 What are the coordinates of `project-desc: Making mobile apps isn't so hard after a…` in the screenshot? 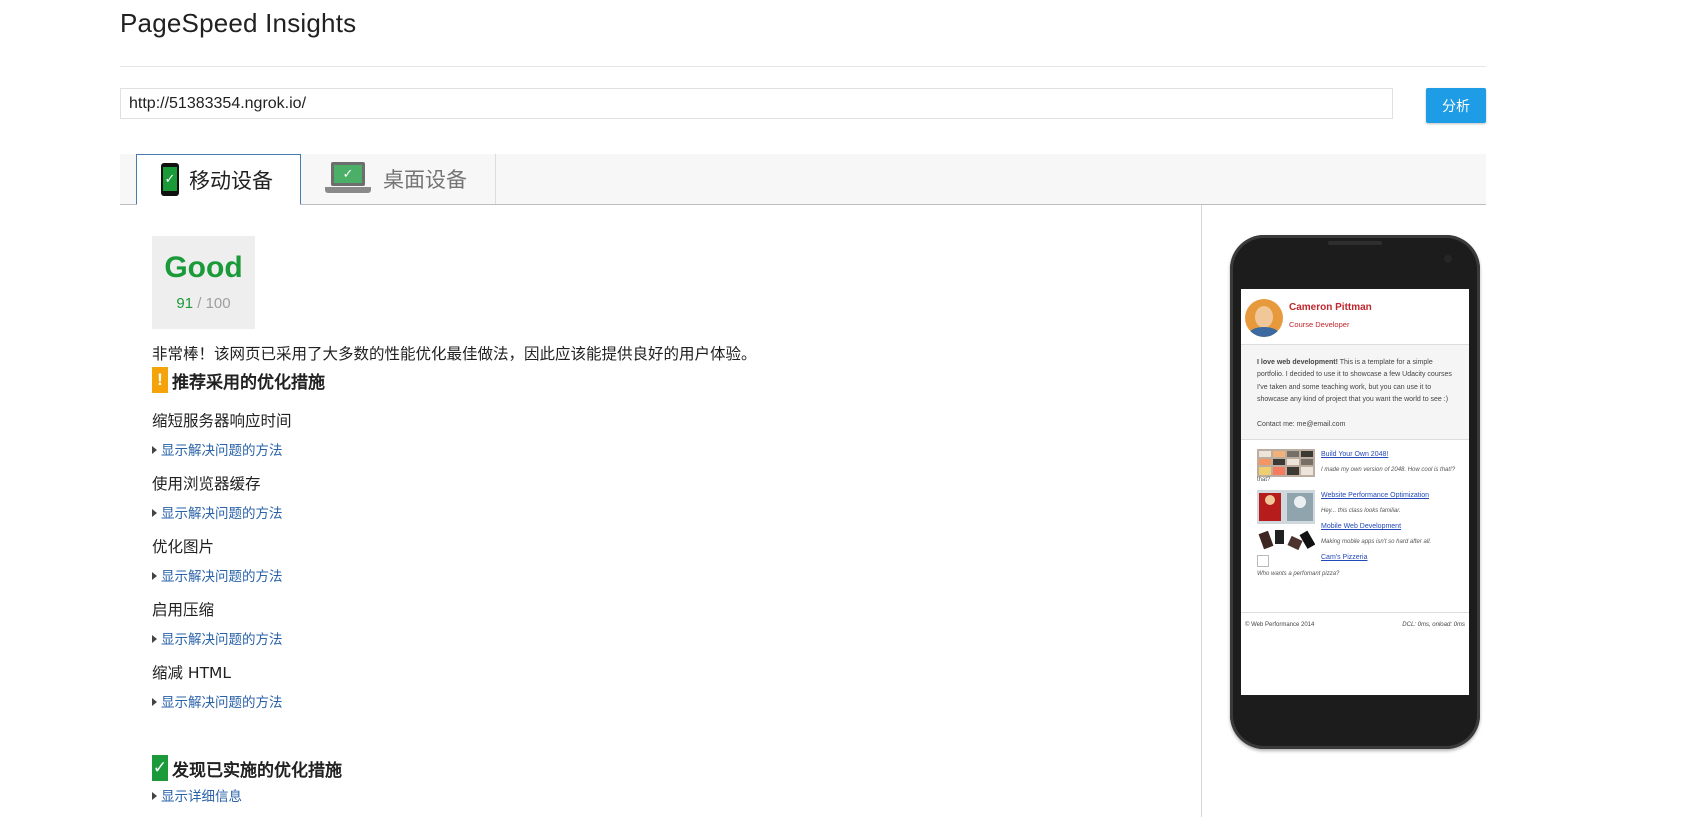 It's located at (1376, 542).